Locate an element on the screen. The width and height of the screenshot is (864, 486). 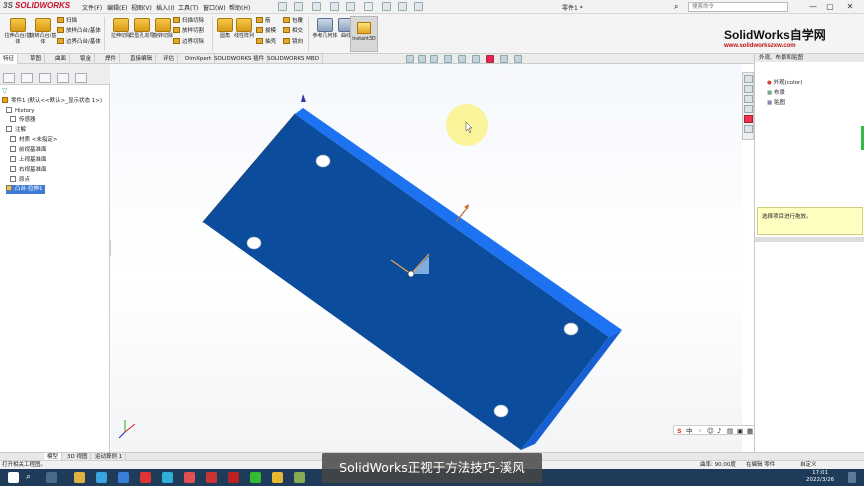
chrome-icon is located at coordinates (255, 477).